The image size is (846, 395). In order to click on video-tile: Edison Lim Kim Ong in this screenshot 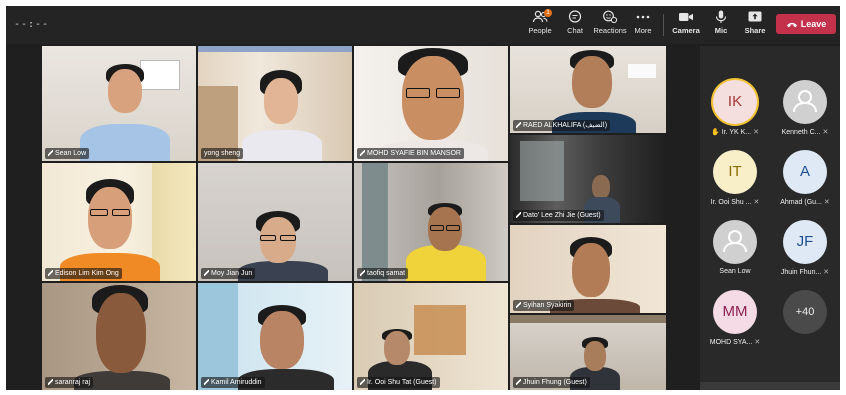, I will do `click(119, 222)`.